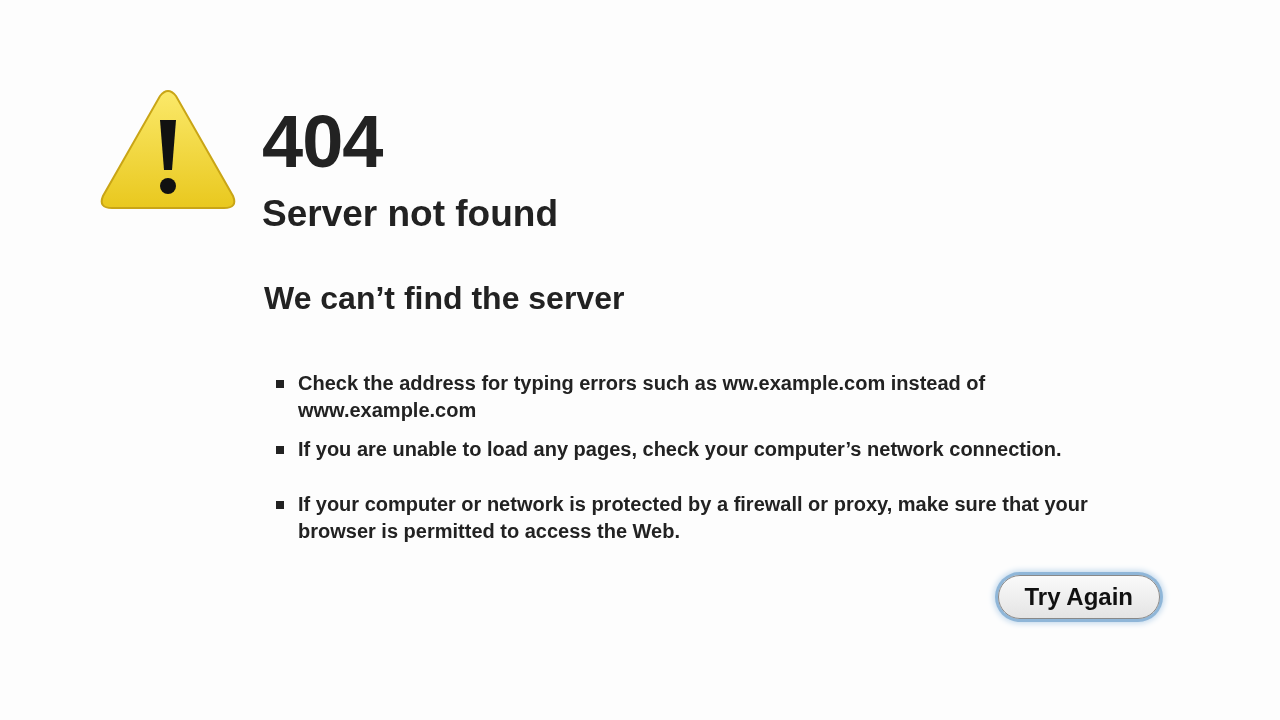 The height and width of the screenshot is (720, 1280). Describe the element at coordinates (680, 449) in the screenshot. I see `suggestion-text: If you are unable to load any pages, check your computer’s network connection.` at that location.